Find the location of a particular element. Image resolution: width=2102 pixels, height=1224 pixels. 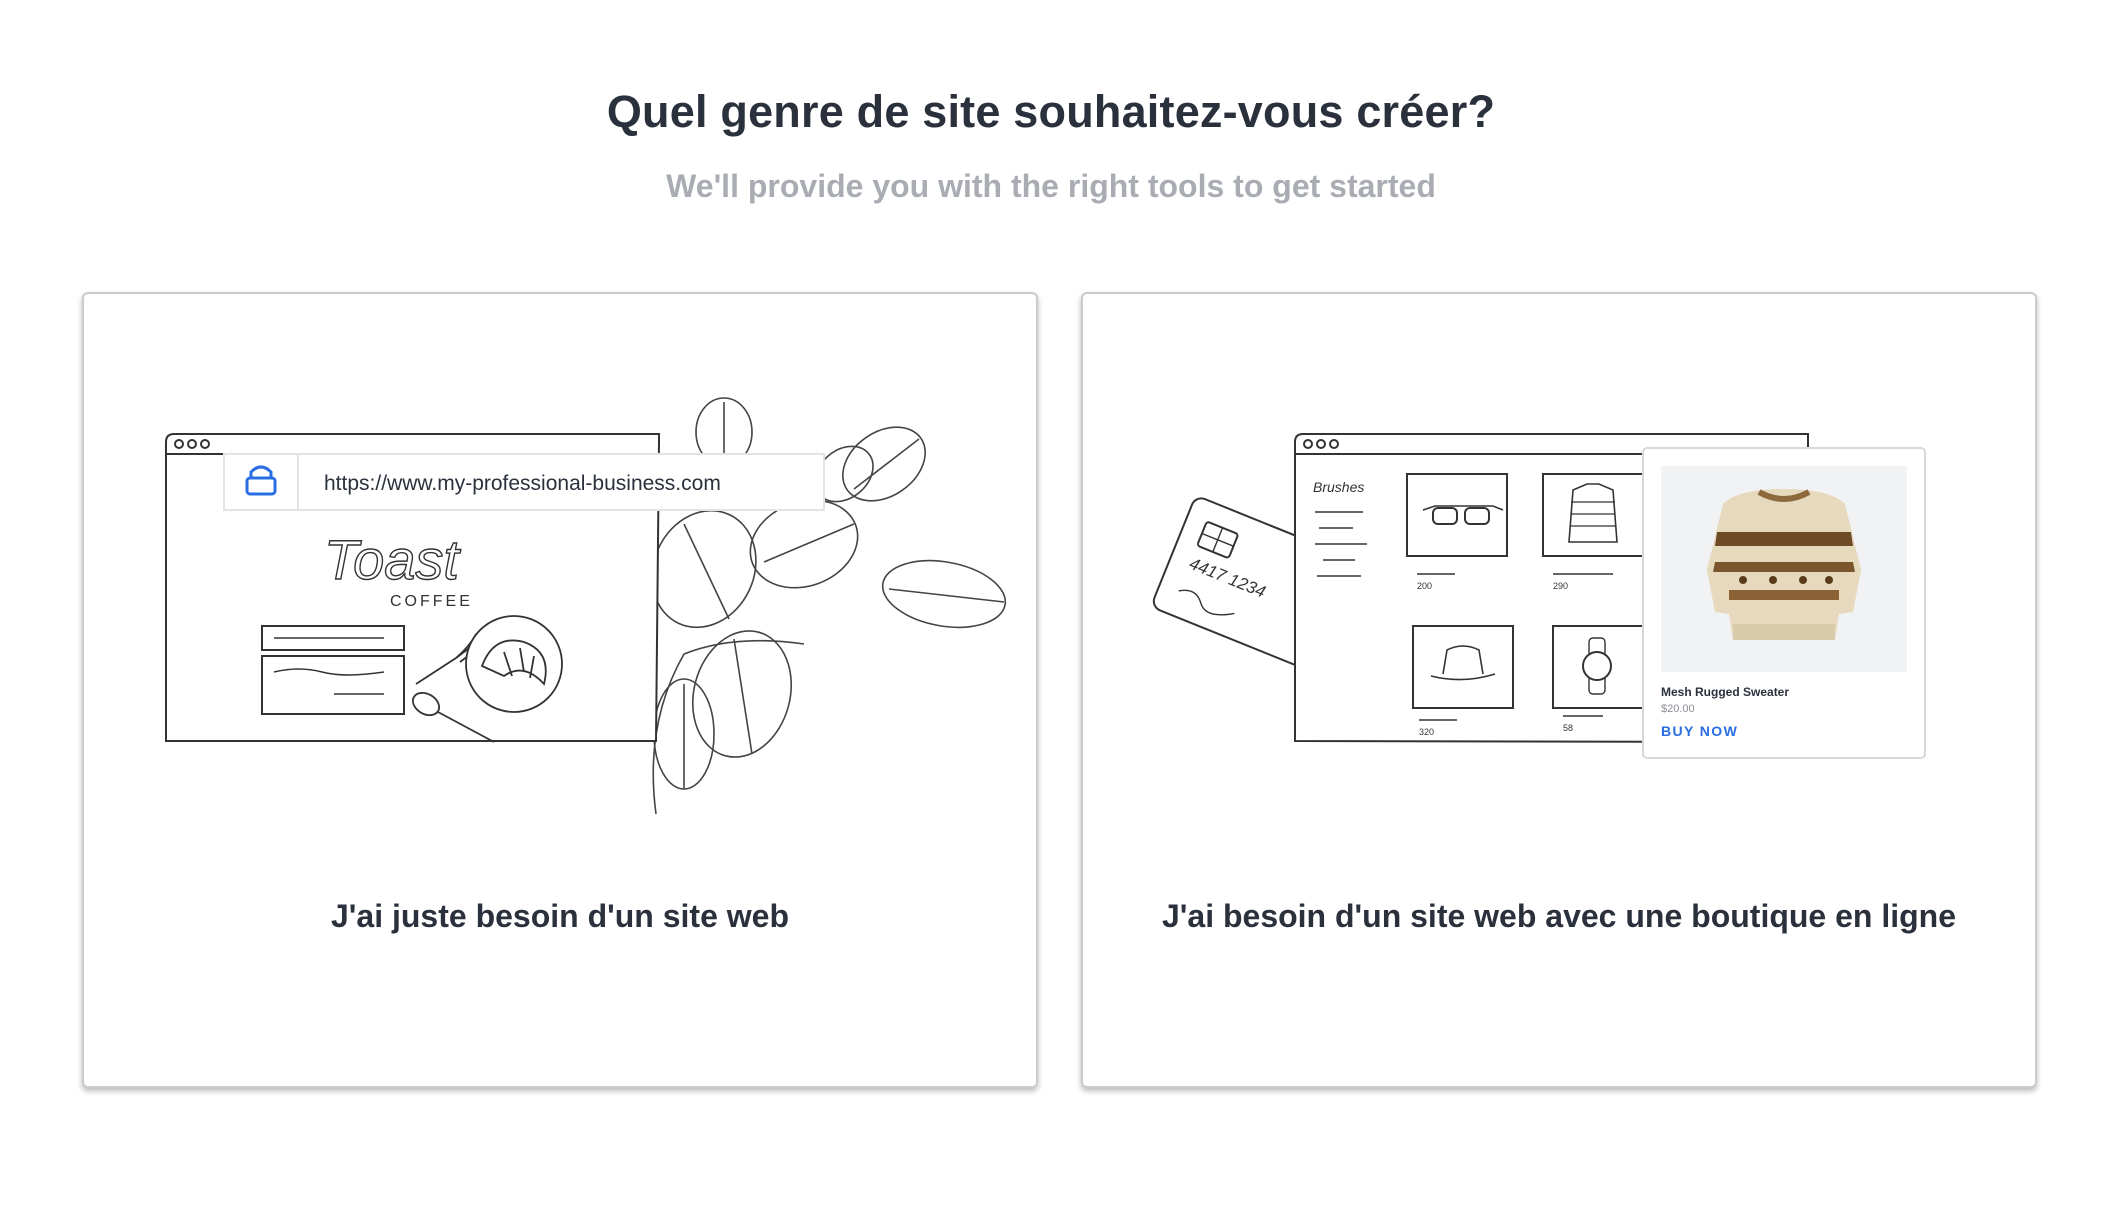

product-card: Mesh Rugged Sweater $20.00 BUY NOW is located at coordinates (1784, 603).